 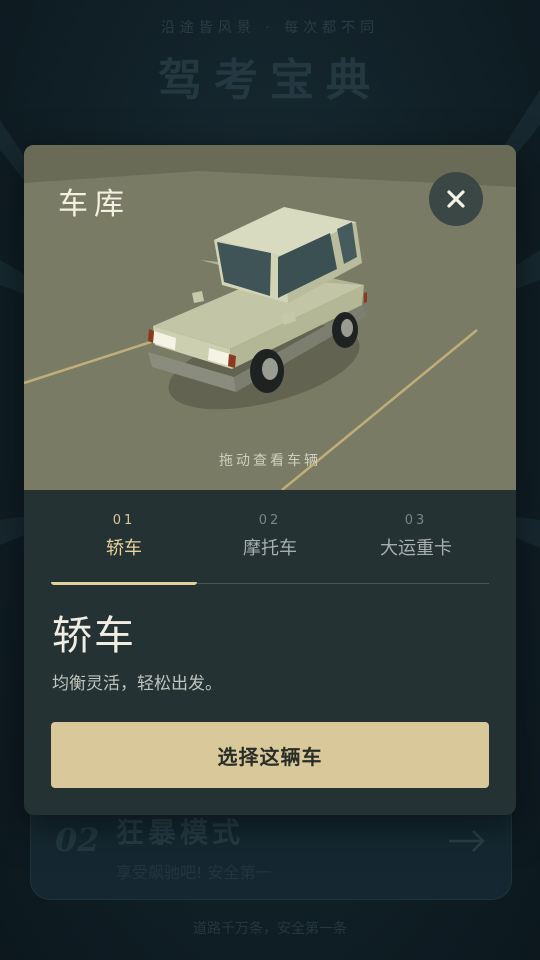 What do you see at coordinates (270, 520) in the screenshot?
I see `tab-number: 02` at bounding box center [270, 520].